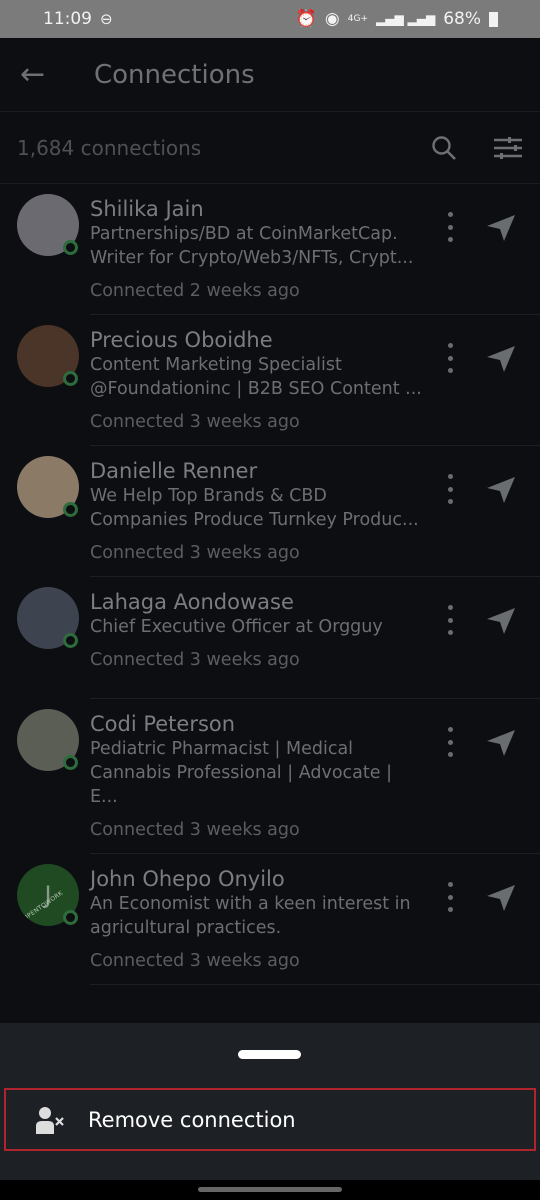  Describe the element at coordinates (315, 724) in the screenshot. I see `connection-name: Codi Peterson` at that location.